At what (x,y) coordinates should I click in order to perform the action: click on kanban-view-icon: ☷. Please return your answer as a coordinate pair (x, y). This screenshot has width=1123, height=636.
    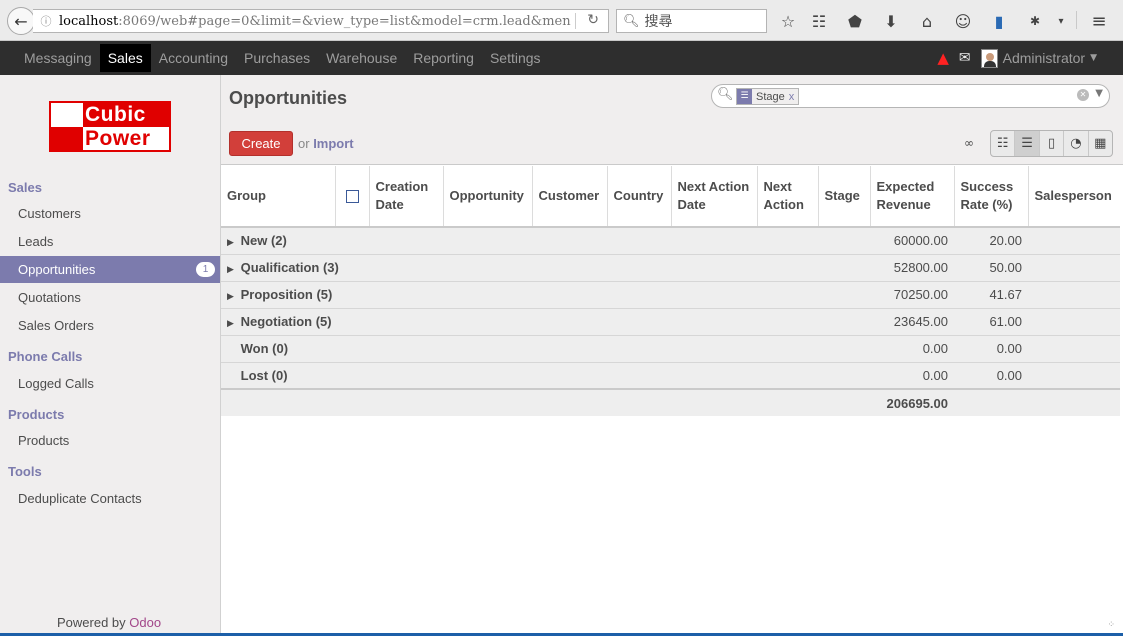
    Looking at the image, I should click on (1003, 143).